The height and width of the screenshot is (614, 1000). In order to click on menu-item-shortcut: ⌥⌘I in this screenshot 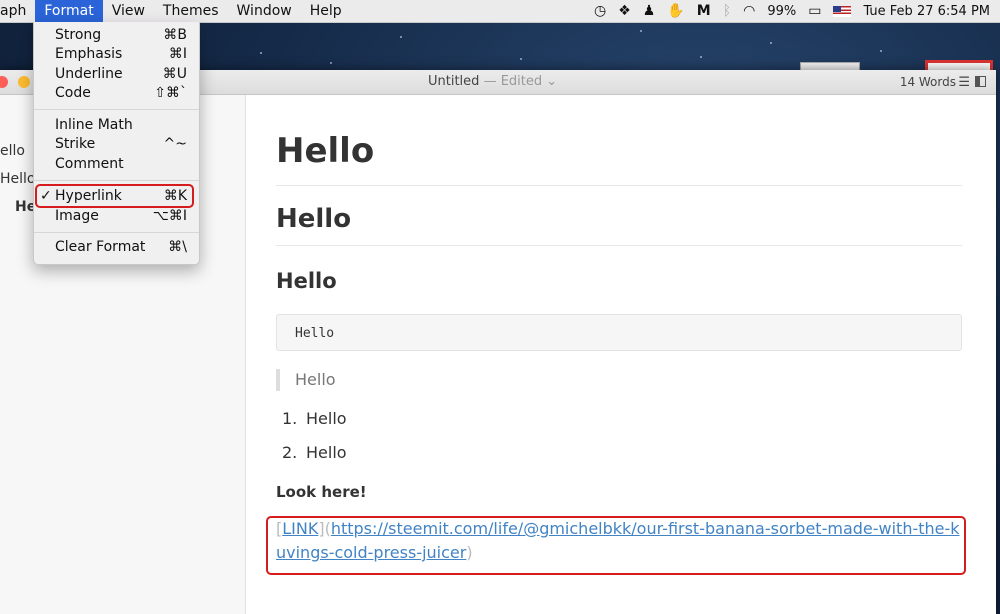, I will do `click(169, 216)`.